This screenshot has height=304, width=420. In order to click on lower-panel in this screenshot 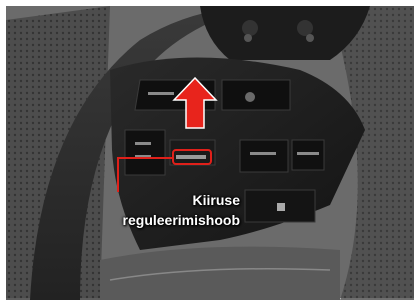, I will do `click(220, 273)`.